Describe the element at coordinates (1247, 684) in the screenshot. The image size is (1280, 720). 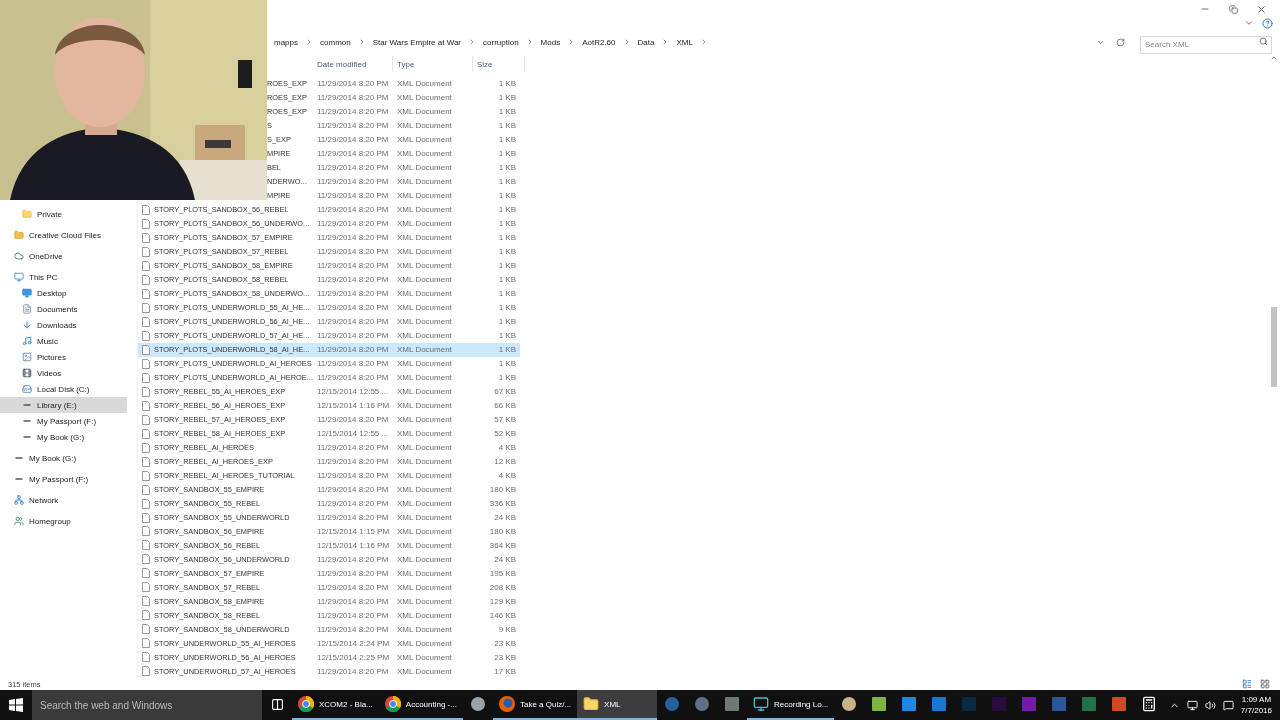
I see `details-view-button` at that location.